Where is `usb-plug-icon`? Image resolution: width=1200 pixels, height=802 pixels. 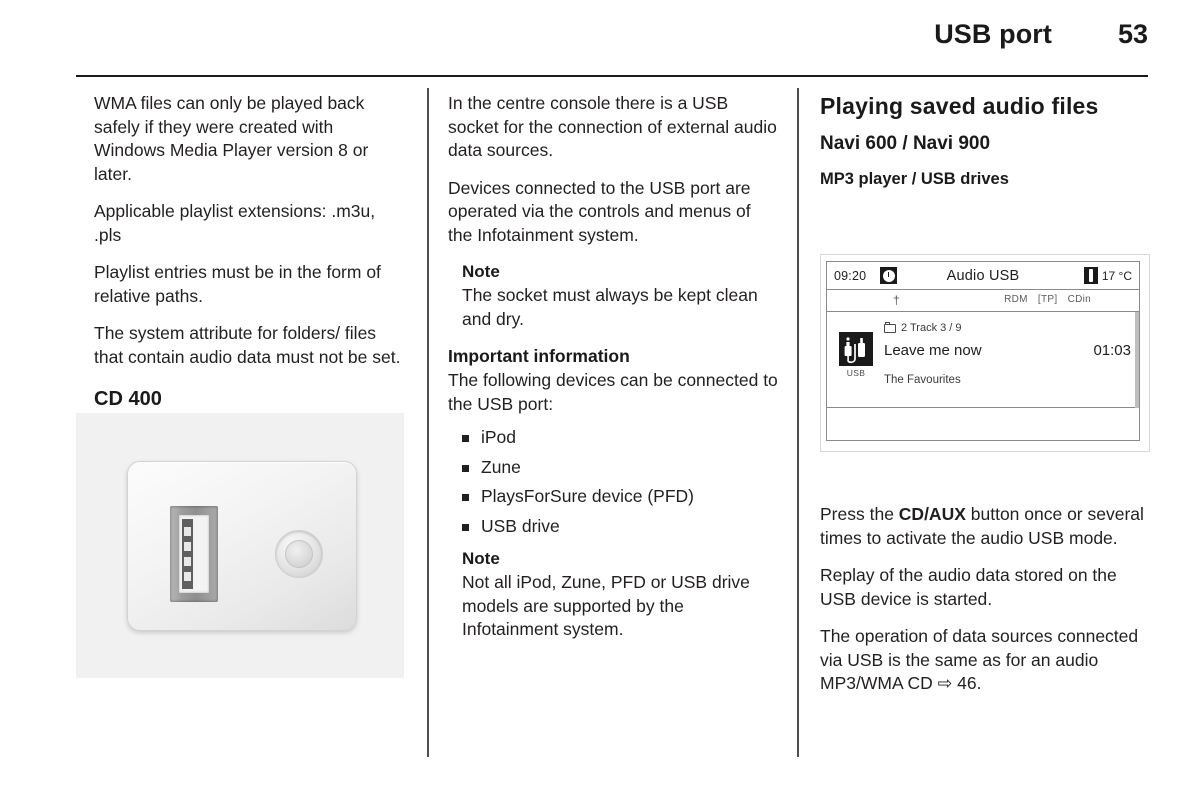
usb-plug-icon is located at coordinates (856, 349).